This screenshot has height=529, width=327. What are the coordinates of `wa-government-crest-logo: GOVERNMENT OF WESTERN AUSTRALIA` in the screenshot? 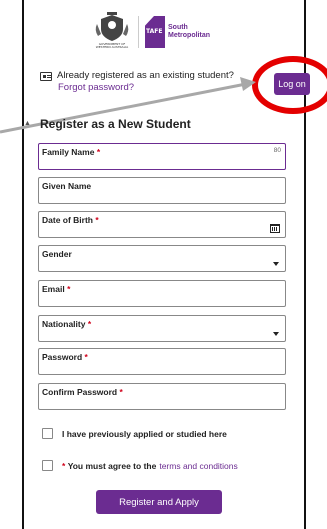 It's located at (112, 32).